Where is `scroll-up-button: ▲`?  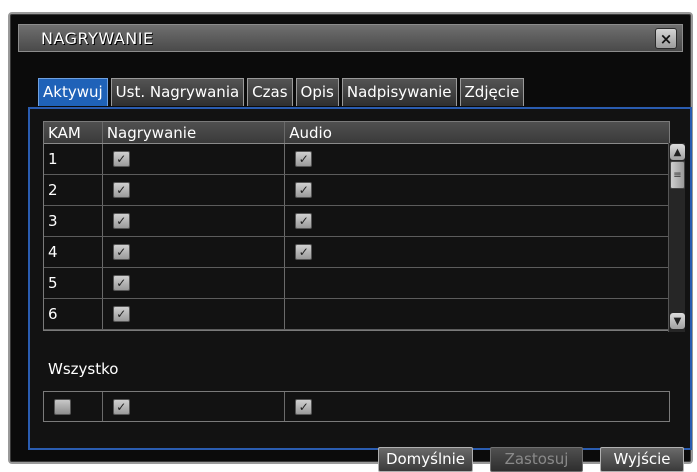
scroll-up-button: ▲ is located at coordinates (677, 152).